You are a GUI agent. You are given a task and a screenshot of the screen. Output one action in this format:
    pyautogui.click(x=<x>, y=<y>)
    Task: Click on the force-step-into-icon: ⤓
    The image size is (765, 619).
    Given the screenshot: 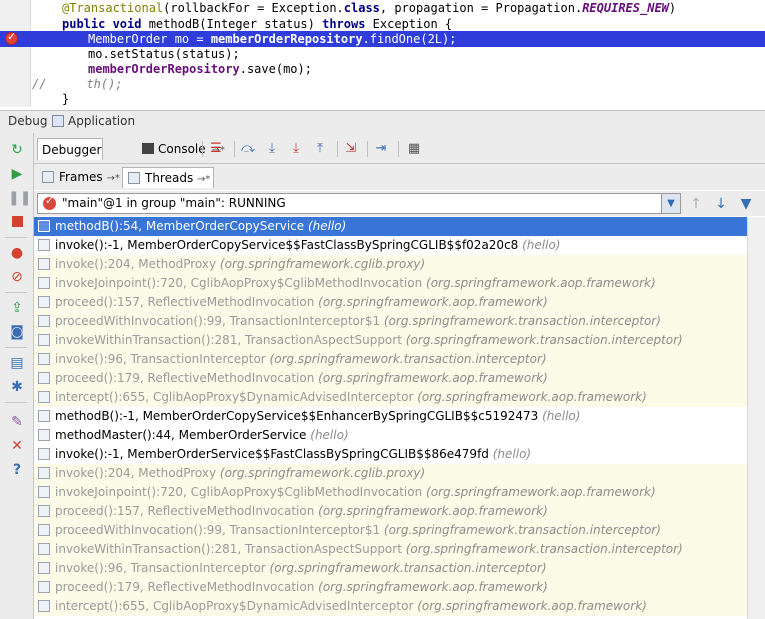 What is the action you would take?
    pyautogui.click(x=296, y=149)
    